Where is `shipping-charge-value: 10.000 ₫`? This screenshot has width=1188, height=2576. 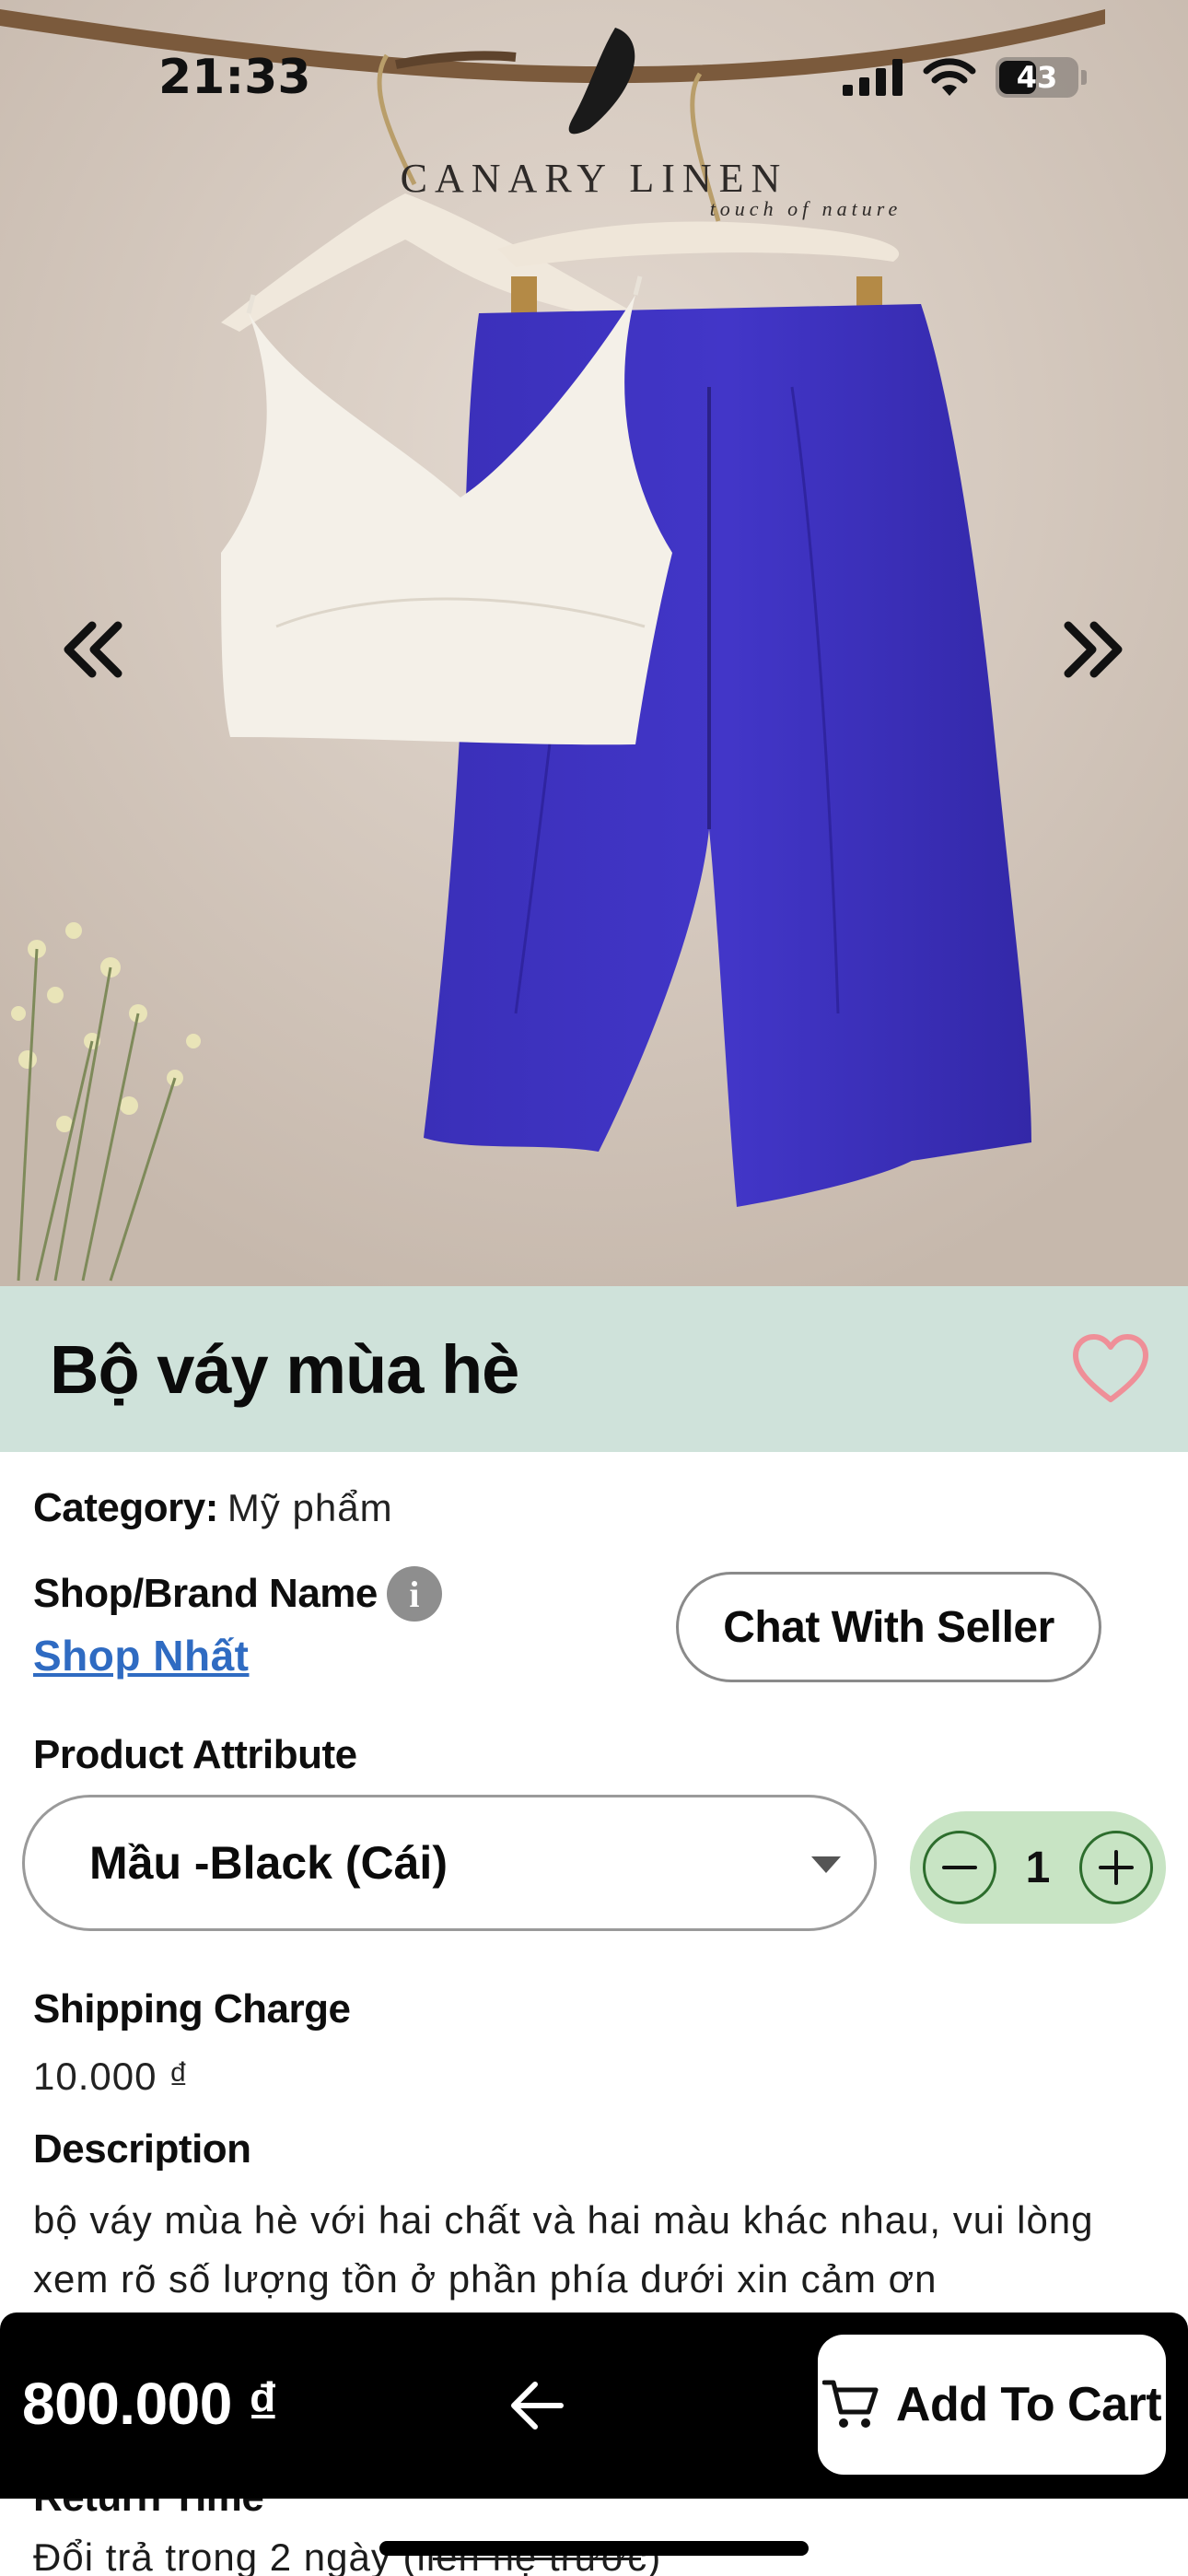
shipping-charge-value: 10.000 ₫ is located at coordinates (111, 2076).